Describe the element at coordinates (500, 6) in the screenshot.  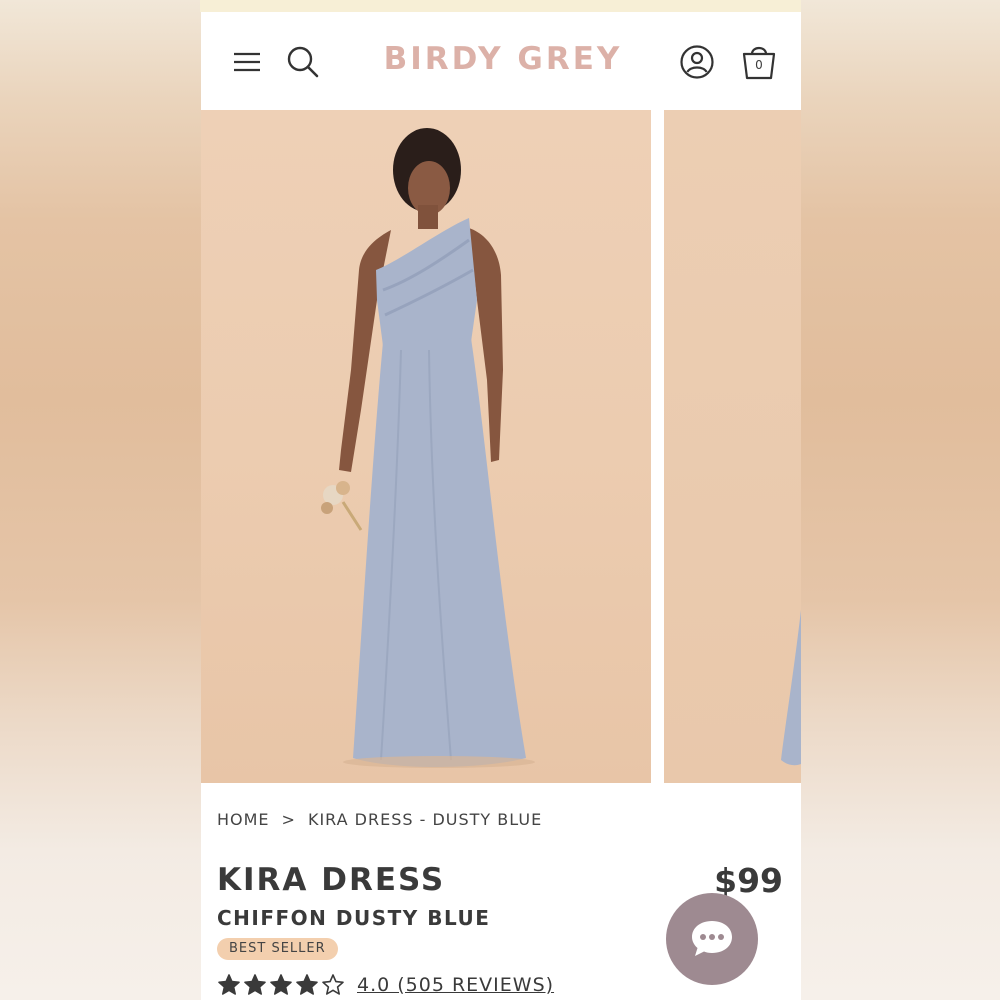
I see `top-strip` at that location.